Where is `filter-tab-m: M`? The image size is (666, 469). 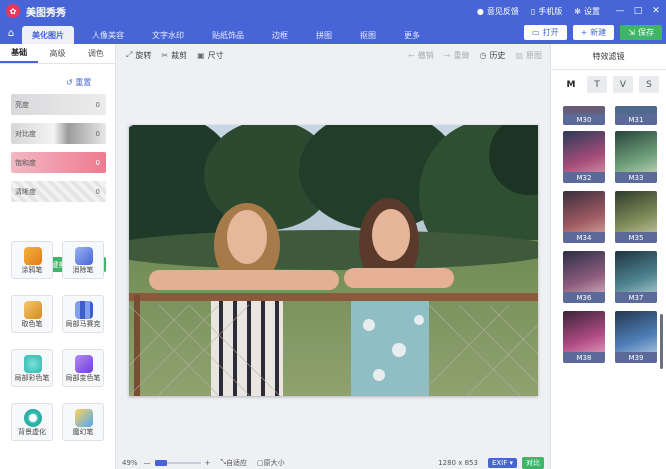 filter-tab-m: M is located at coordinates (571, 84).